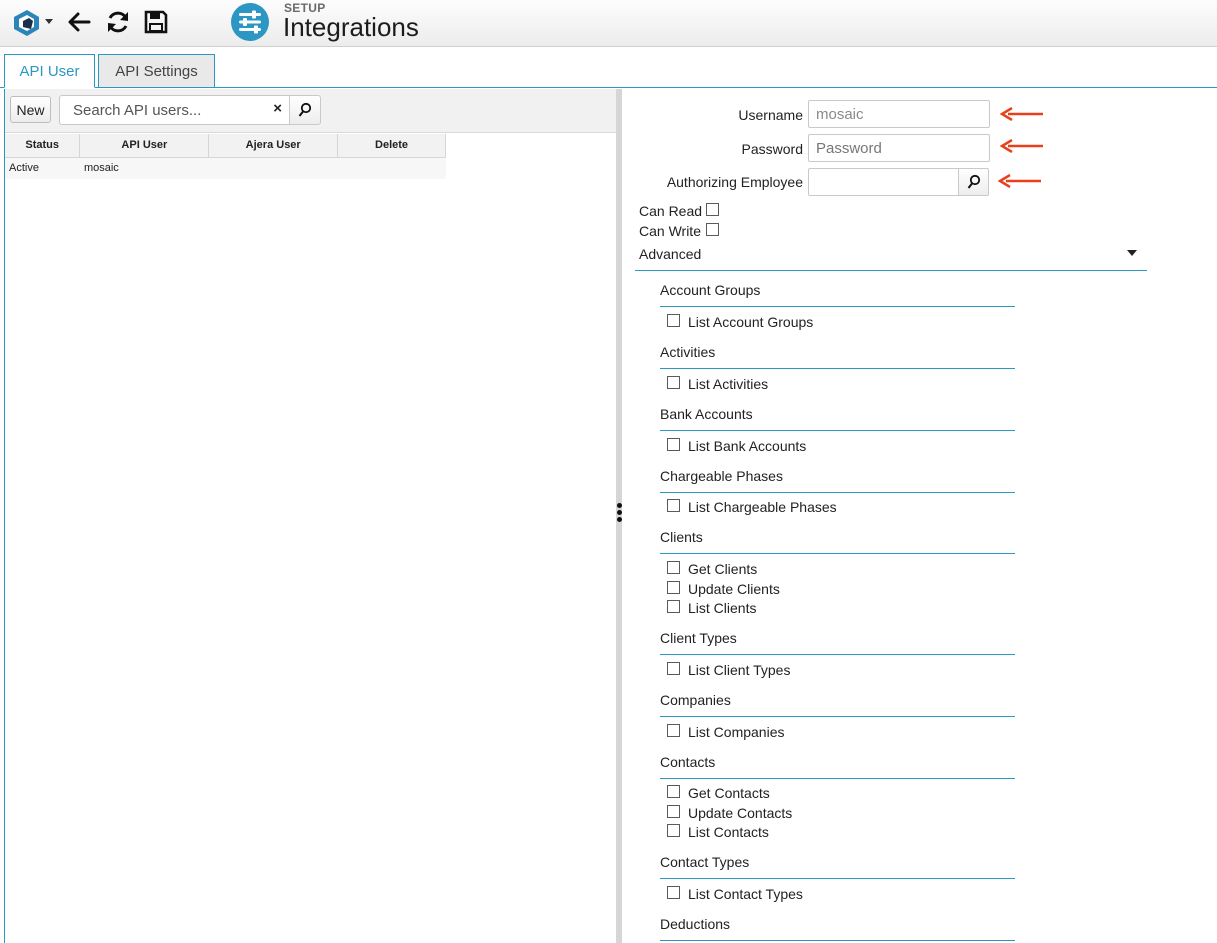  What do you see at coordinates (734, 589) in the screenshot?
I see `permission-label: Update Clients` at bounding box center [734, 589].